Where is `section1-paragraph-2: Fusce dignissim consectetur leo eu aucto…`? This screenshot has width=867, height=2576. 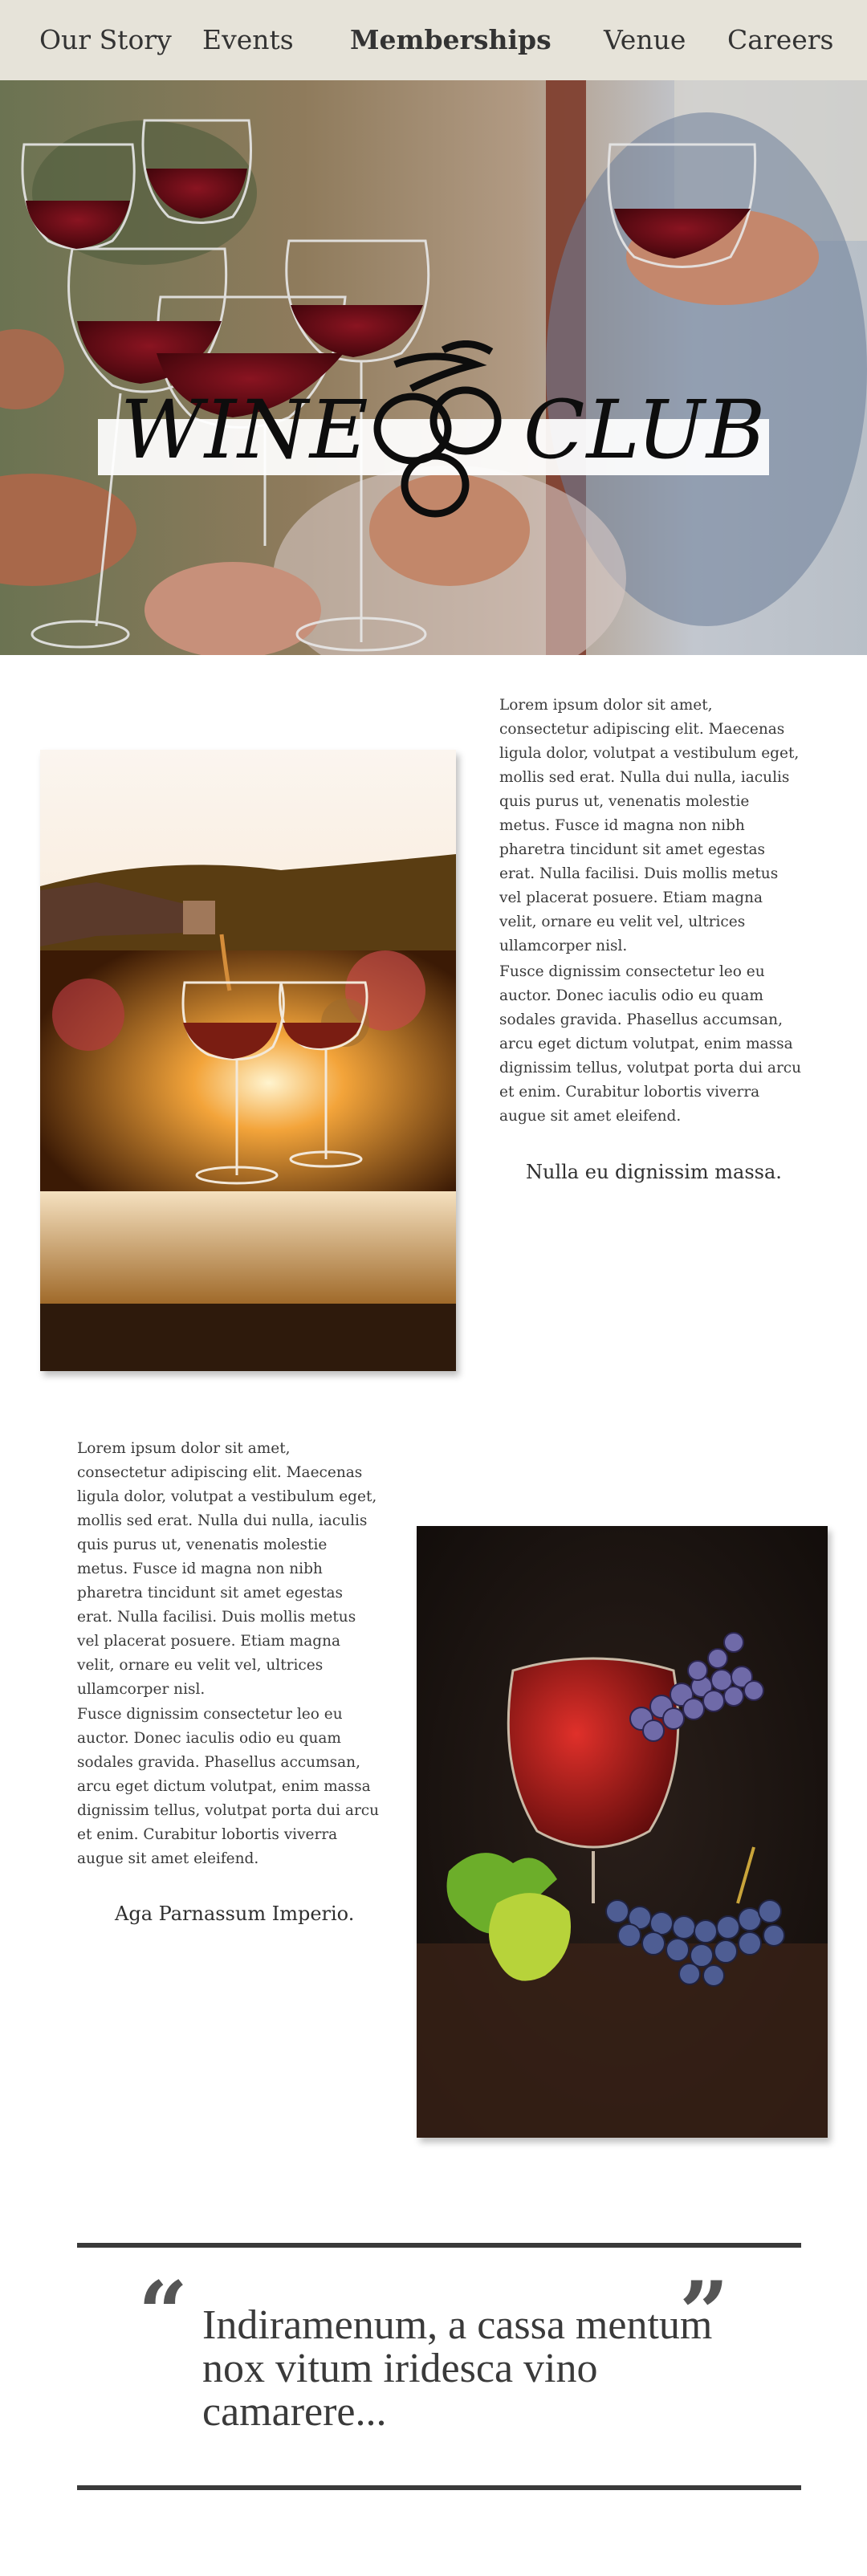 section1-paragraph-2: Fusce dignissim consectetur leo eu aucto… is located at coordinates (650, 1044).